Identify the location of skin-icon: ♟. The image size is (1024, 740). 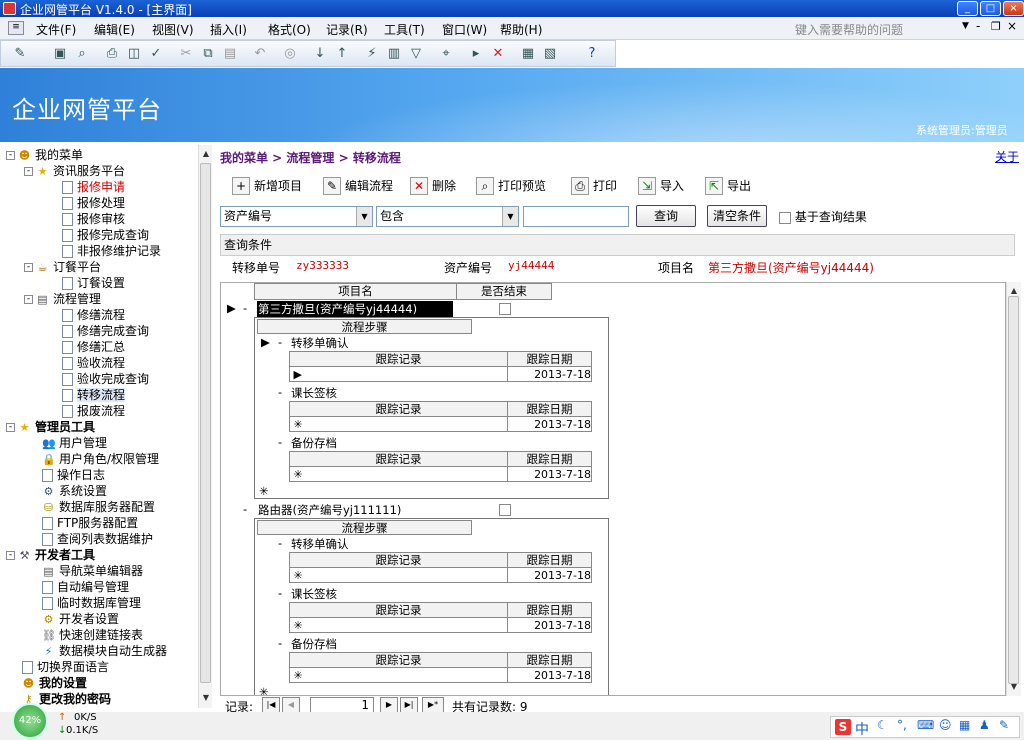
(984, 725).